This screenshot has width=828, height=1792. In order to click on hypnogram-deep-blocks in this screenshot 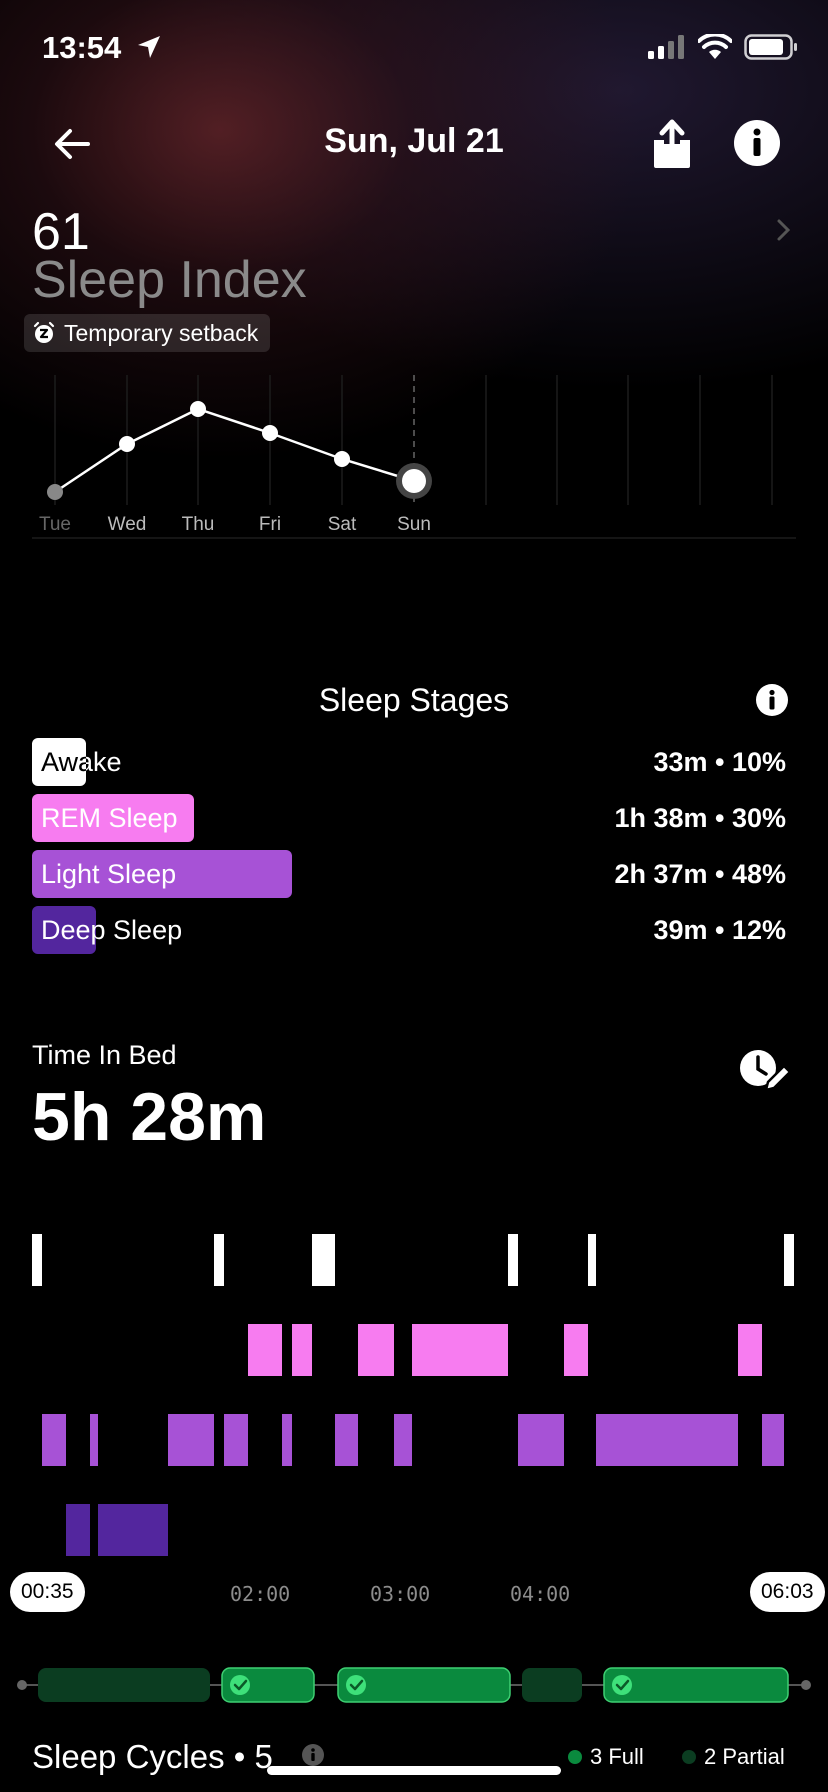, I will do `click(117, 1530)`.